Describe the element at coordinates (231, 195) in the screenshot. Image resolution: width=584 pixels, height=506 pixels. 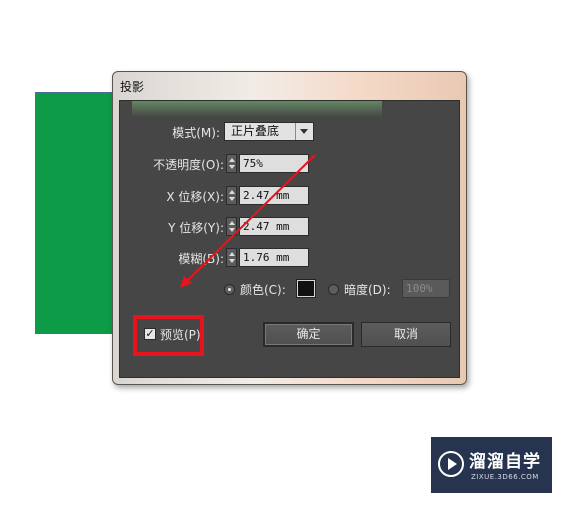
I see `x-offset-stepper` at that location.